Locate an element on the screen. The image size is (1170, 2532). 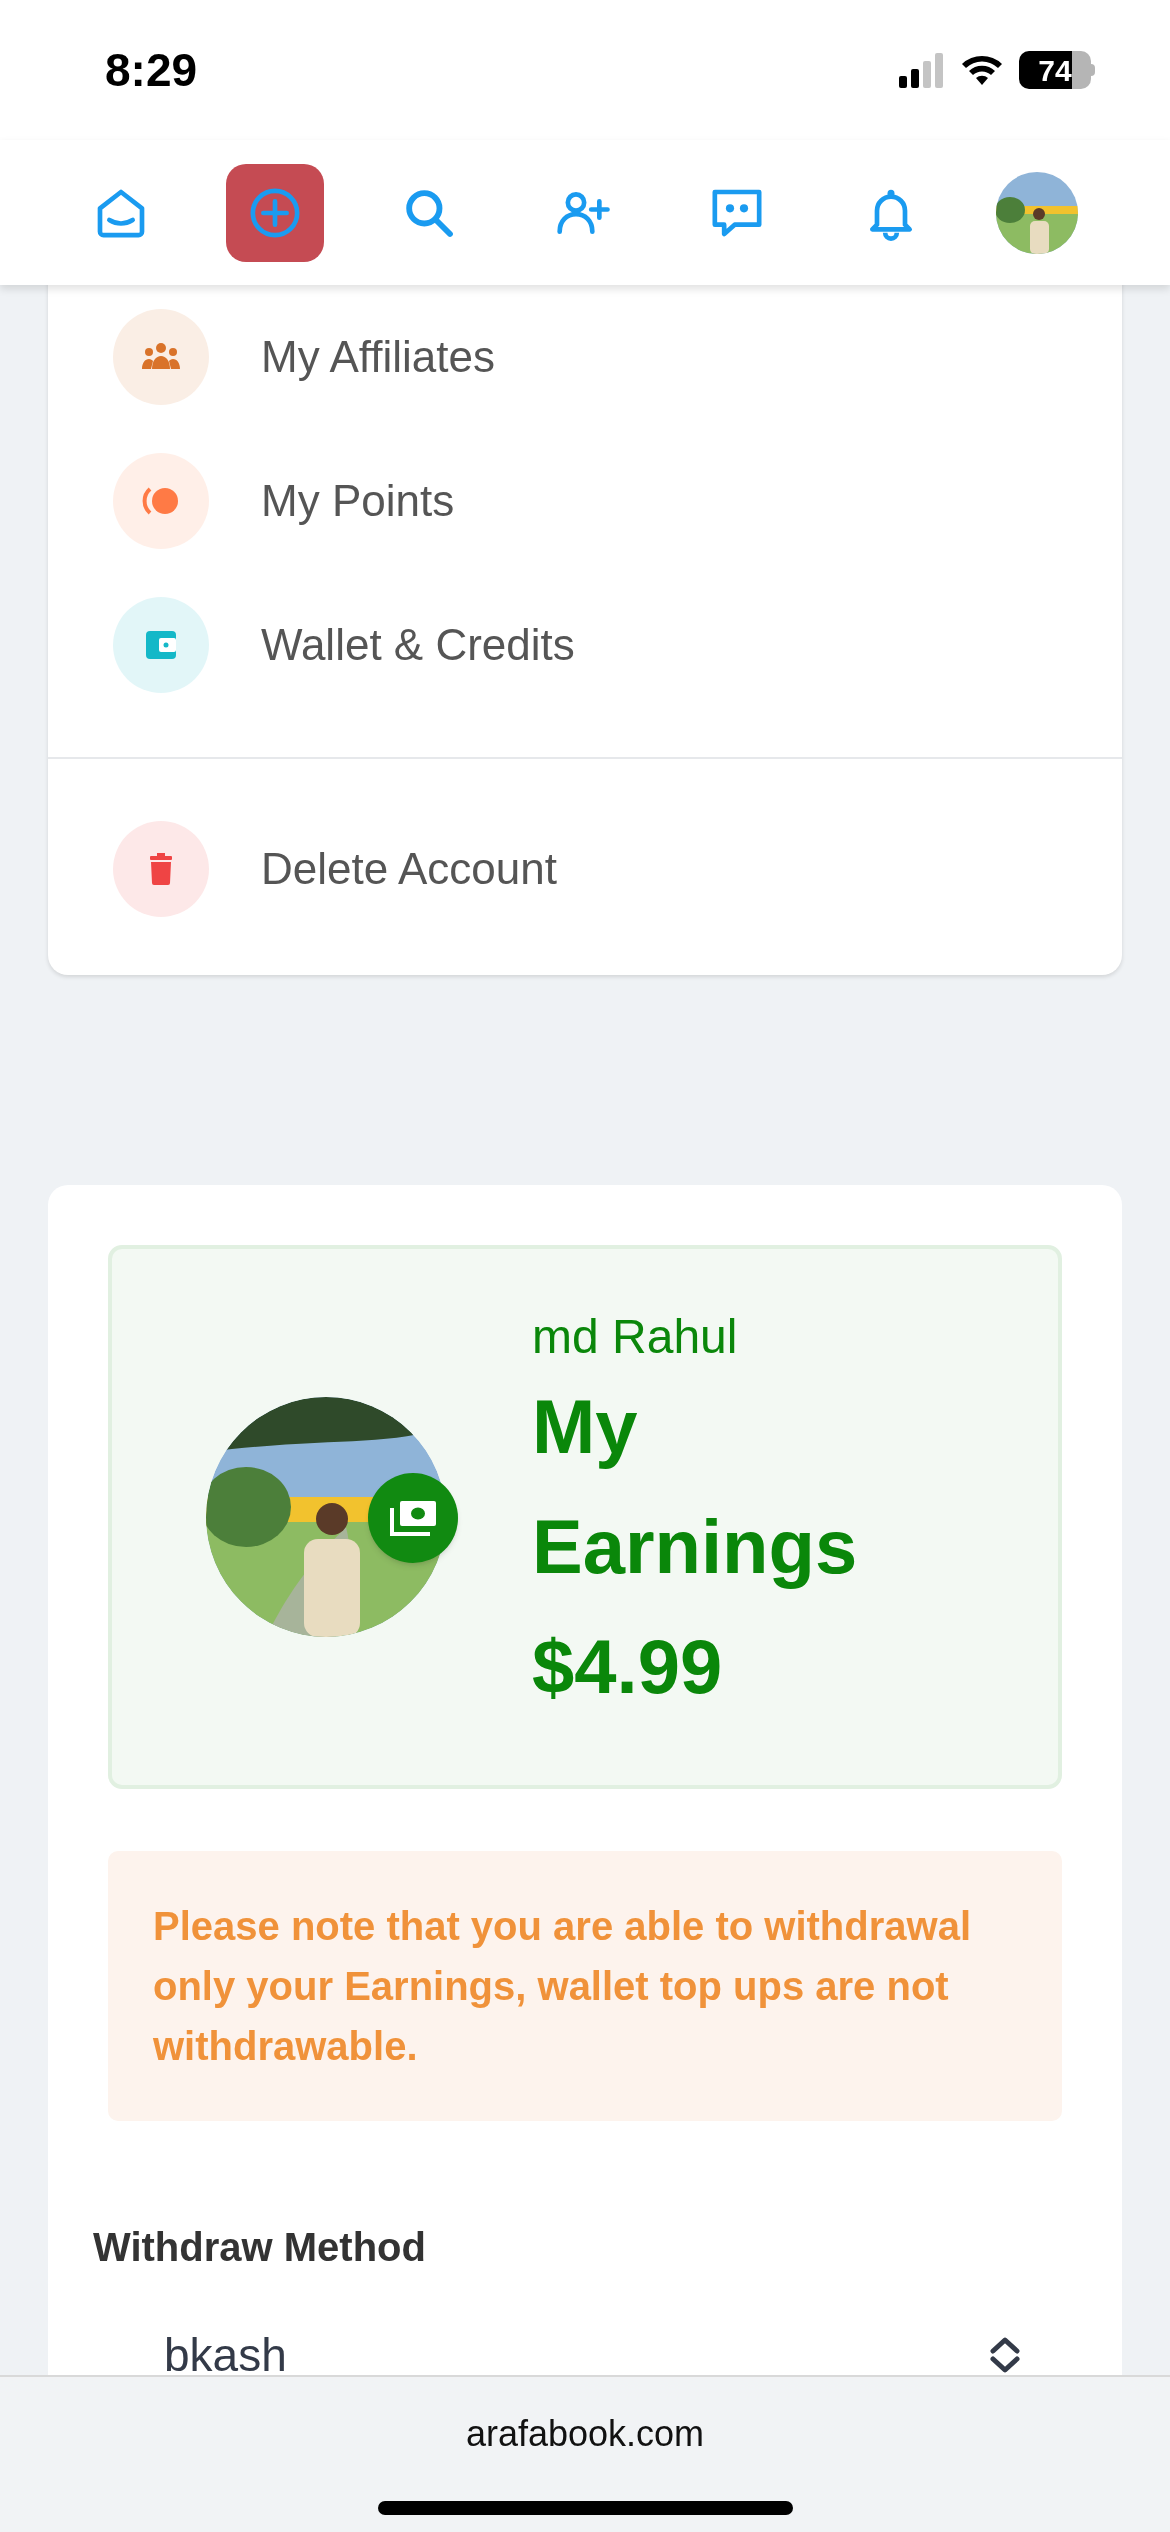
earnings-amount: $4.99 is located at coordinates (628, 1667).